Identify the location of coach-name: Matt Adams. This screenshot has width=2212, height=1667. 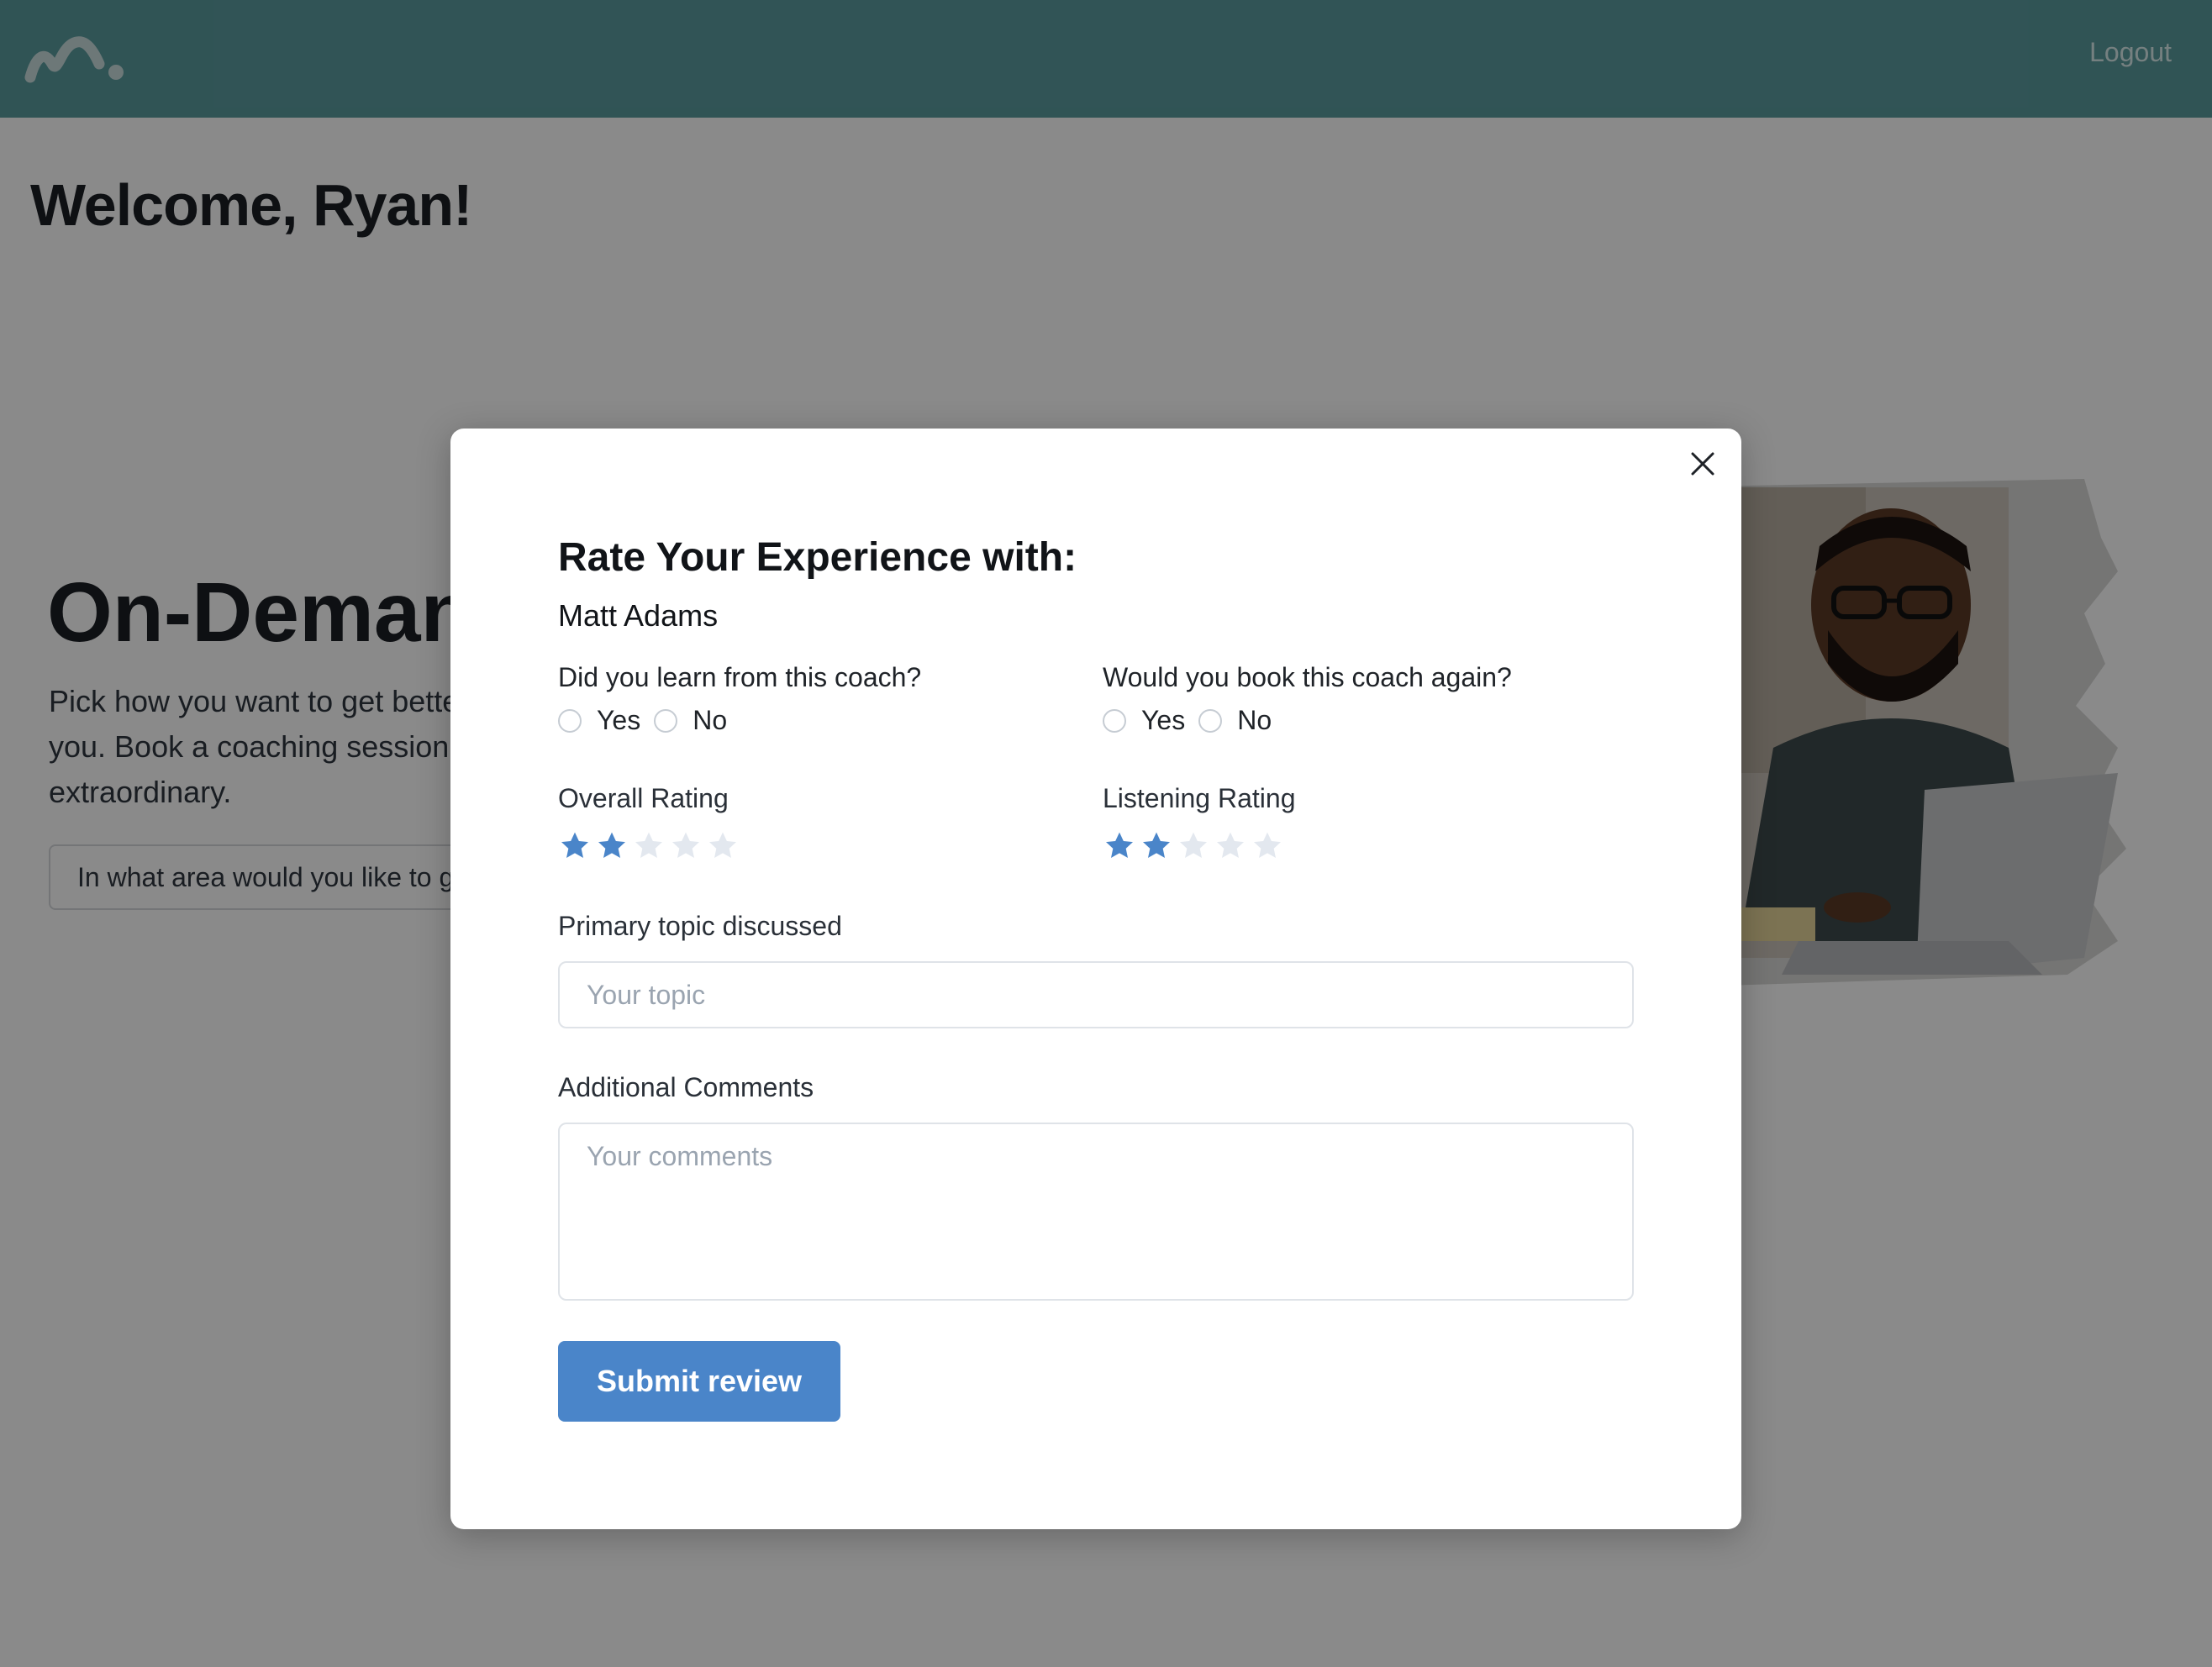
(638, 615).